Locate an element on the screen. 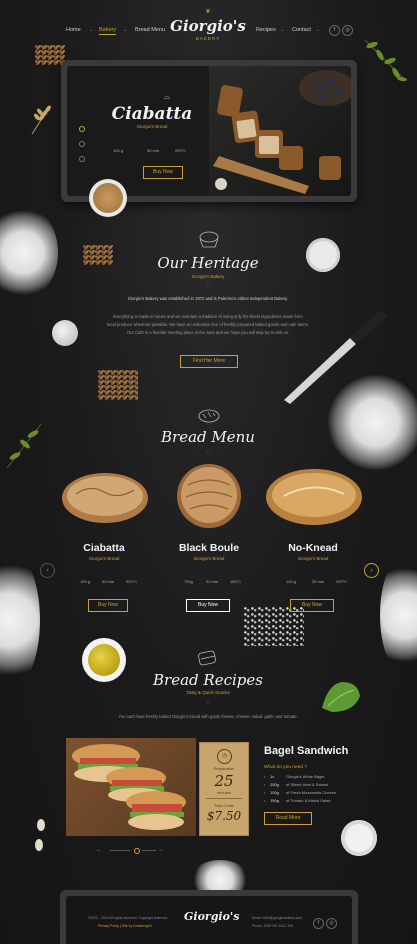 This screenshot has height=944, width=417. next-arrow-button: › is located at coordinates (371, 570).